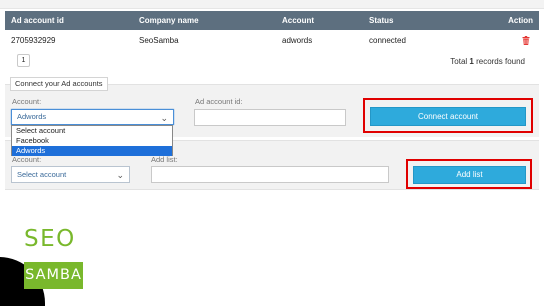  What do you see at coordinates (298, 20) in the screenshot?
I see `header-account: Account` at bounding box center [298, 20].